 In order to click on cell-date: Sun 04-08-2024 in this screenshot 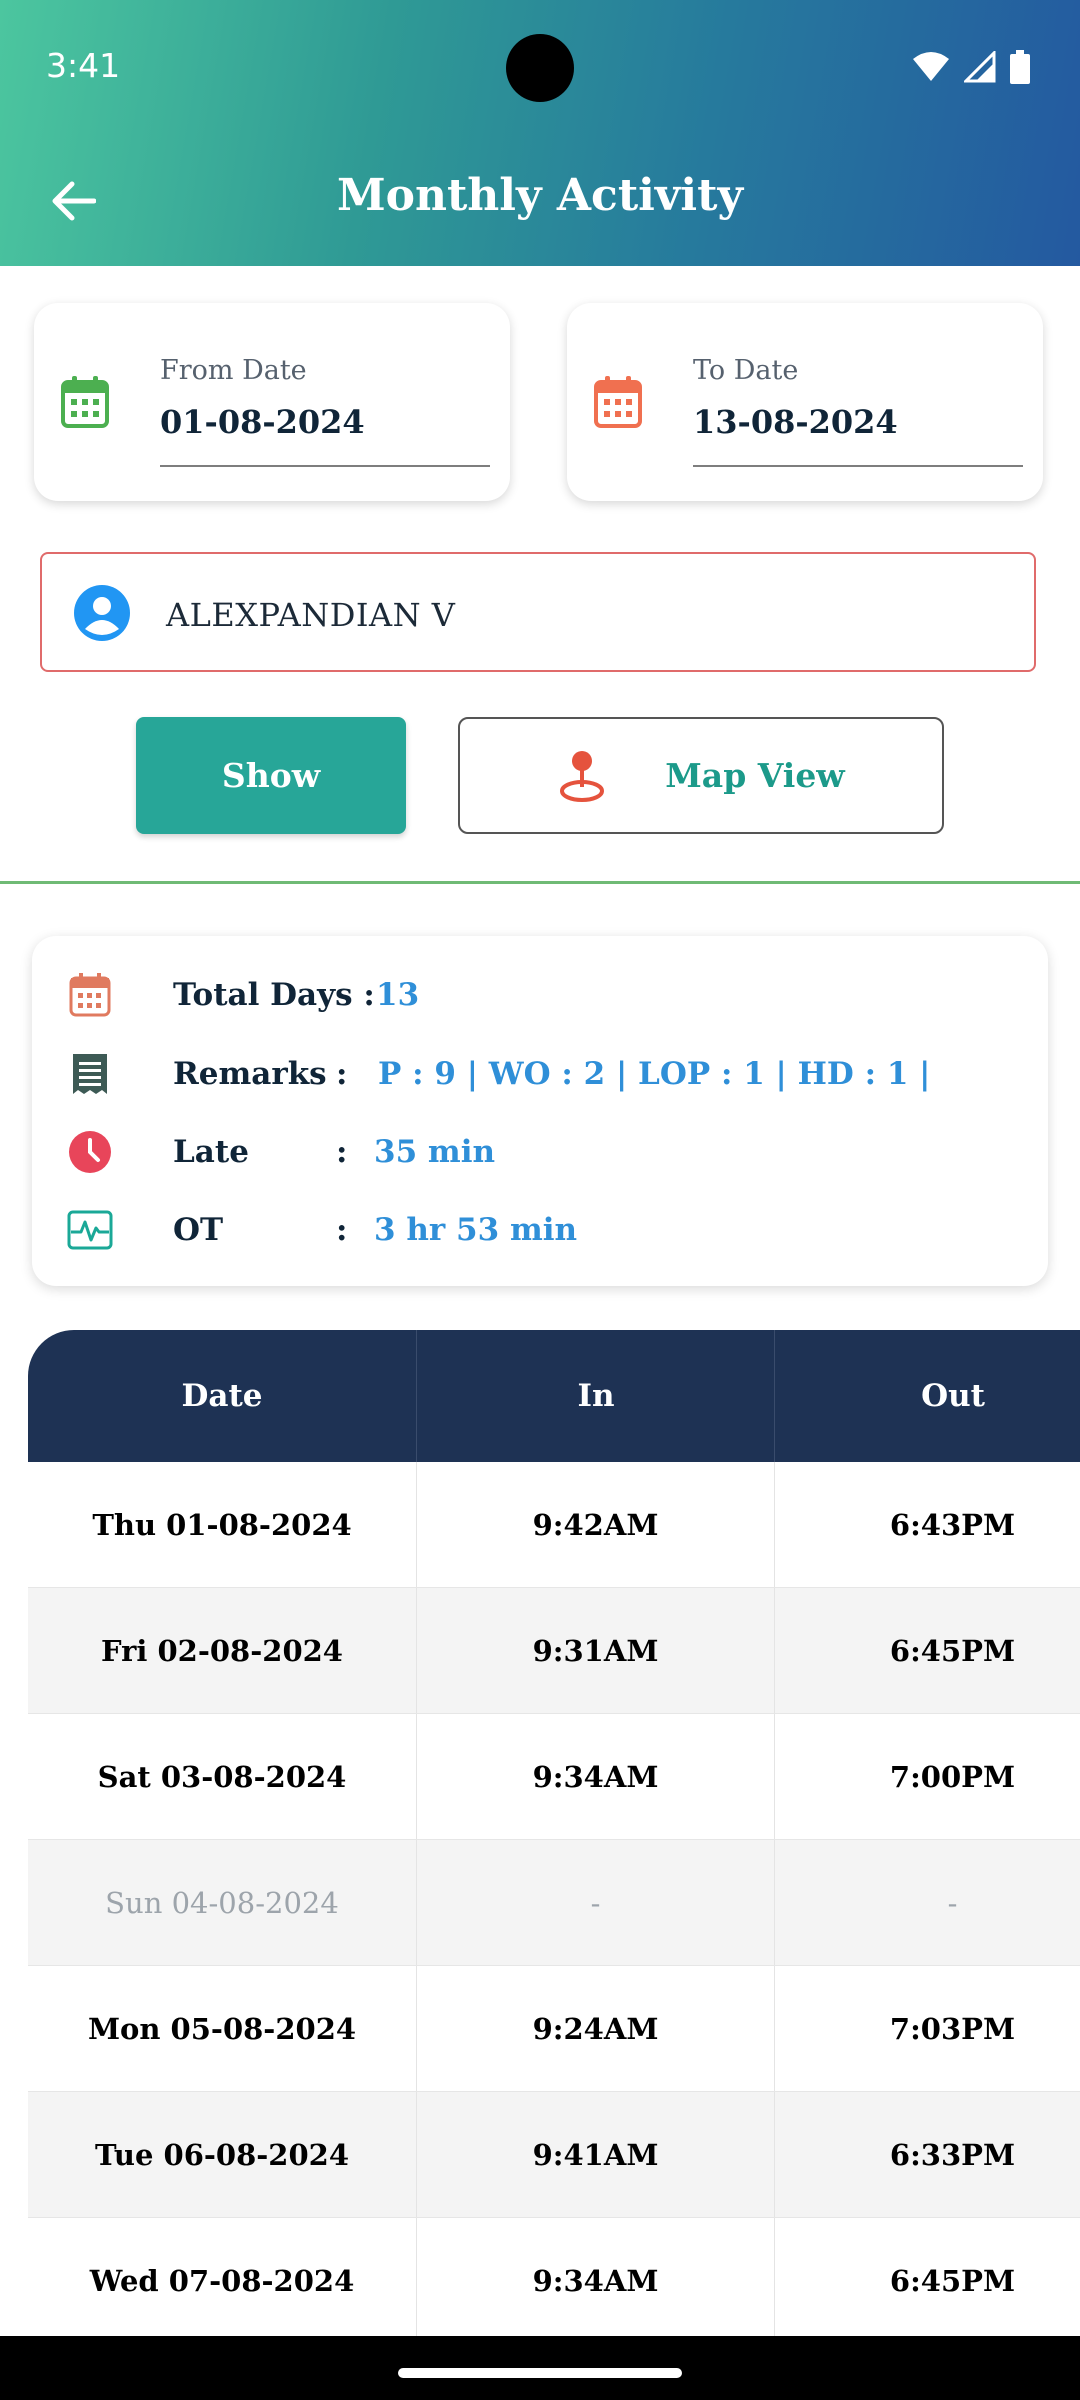, I will do `click(222, 1903)`.